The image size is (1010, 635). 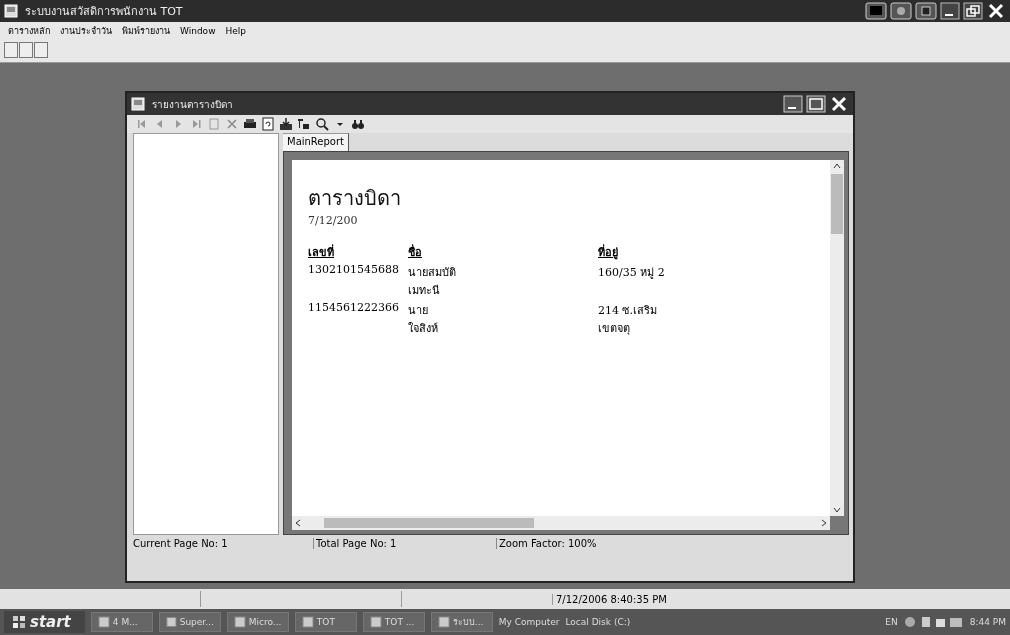 What do you see at coordinates (987, 622) in the screenshot?
I see `clock: 8:44 PM` at bounding box center [987, 622].